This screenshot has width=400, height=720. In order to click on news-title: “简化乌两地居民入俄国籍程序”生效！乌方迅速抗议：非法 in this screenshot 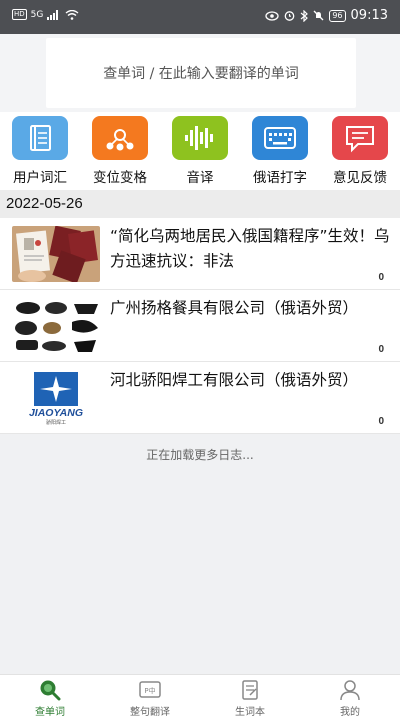, I will do `click(250, 248)`.